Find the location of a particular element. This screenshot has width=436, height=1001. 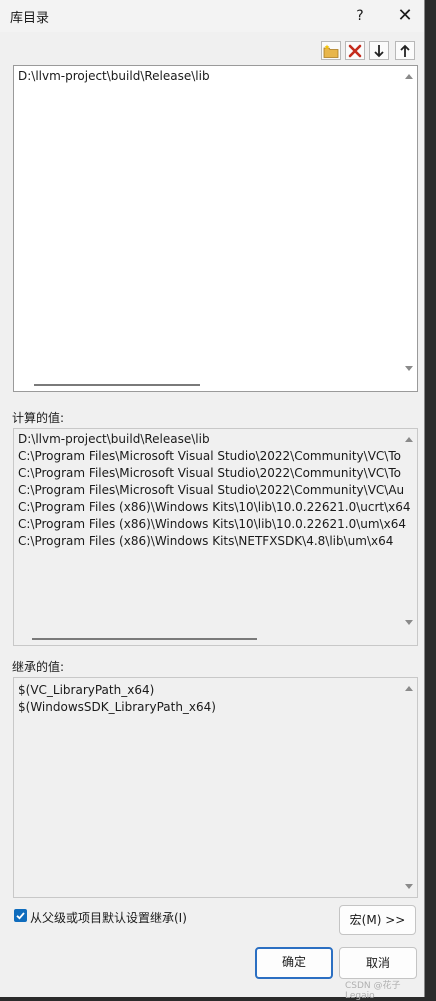

new-folder-icon is located at coordinates (331, 51).